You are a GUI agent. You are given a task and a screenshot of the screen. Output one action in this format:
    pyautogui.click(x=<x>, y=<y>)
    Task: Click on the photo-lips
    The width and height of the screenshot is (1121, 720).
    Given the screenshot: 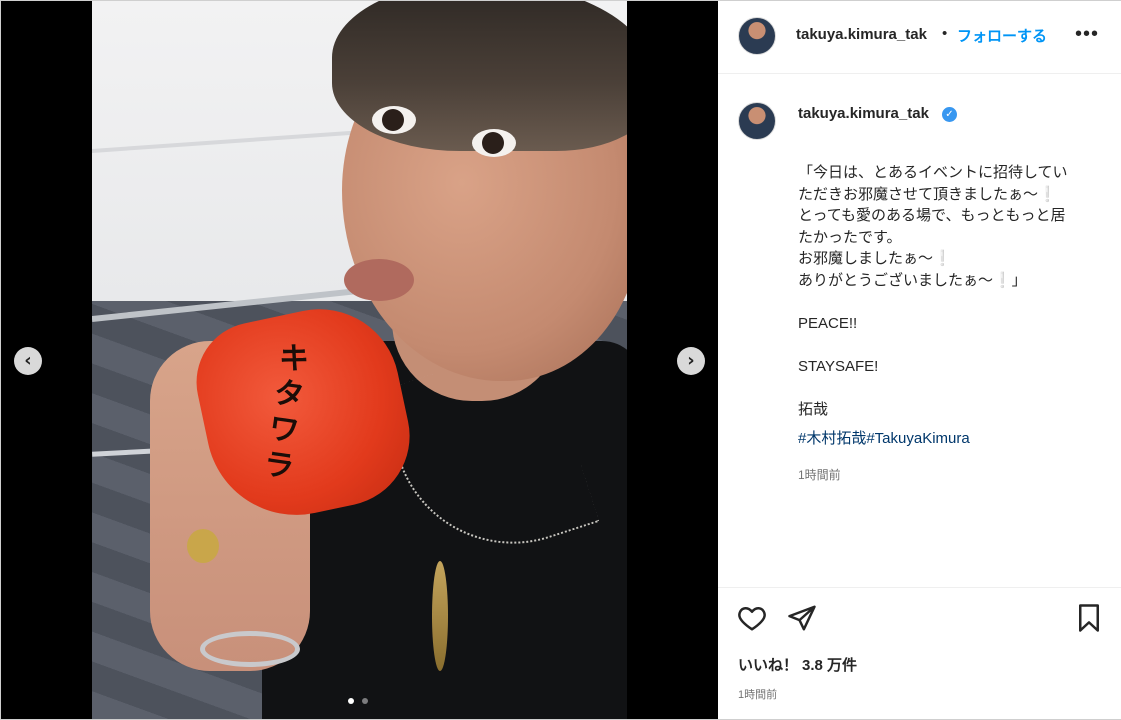 What is the action you would take?
    pyautogui.click(x=379, y=280)
    